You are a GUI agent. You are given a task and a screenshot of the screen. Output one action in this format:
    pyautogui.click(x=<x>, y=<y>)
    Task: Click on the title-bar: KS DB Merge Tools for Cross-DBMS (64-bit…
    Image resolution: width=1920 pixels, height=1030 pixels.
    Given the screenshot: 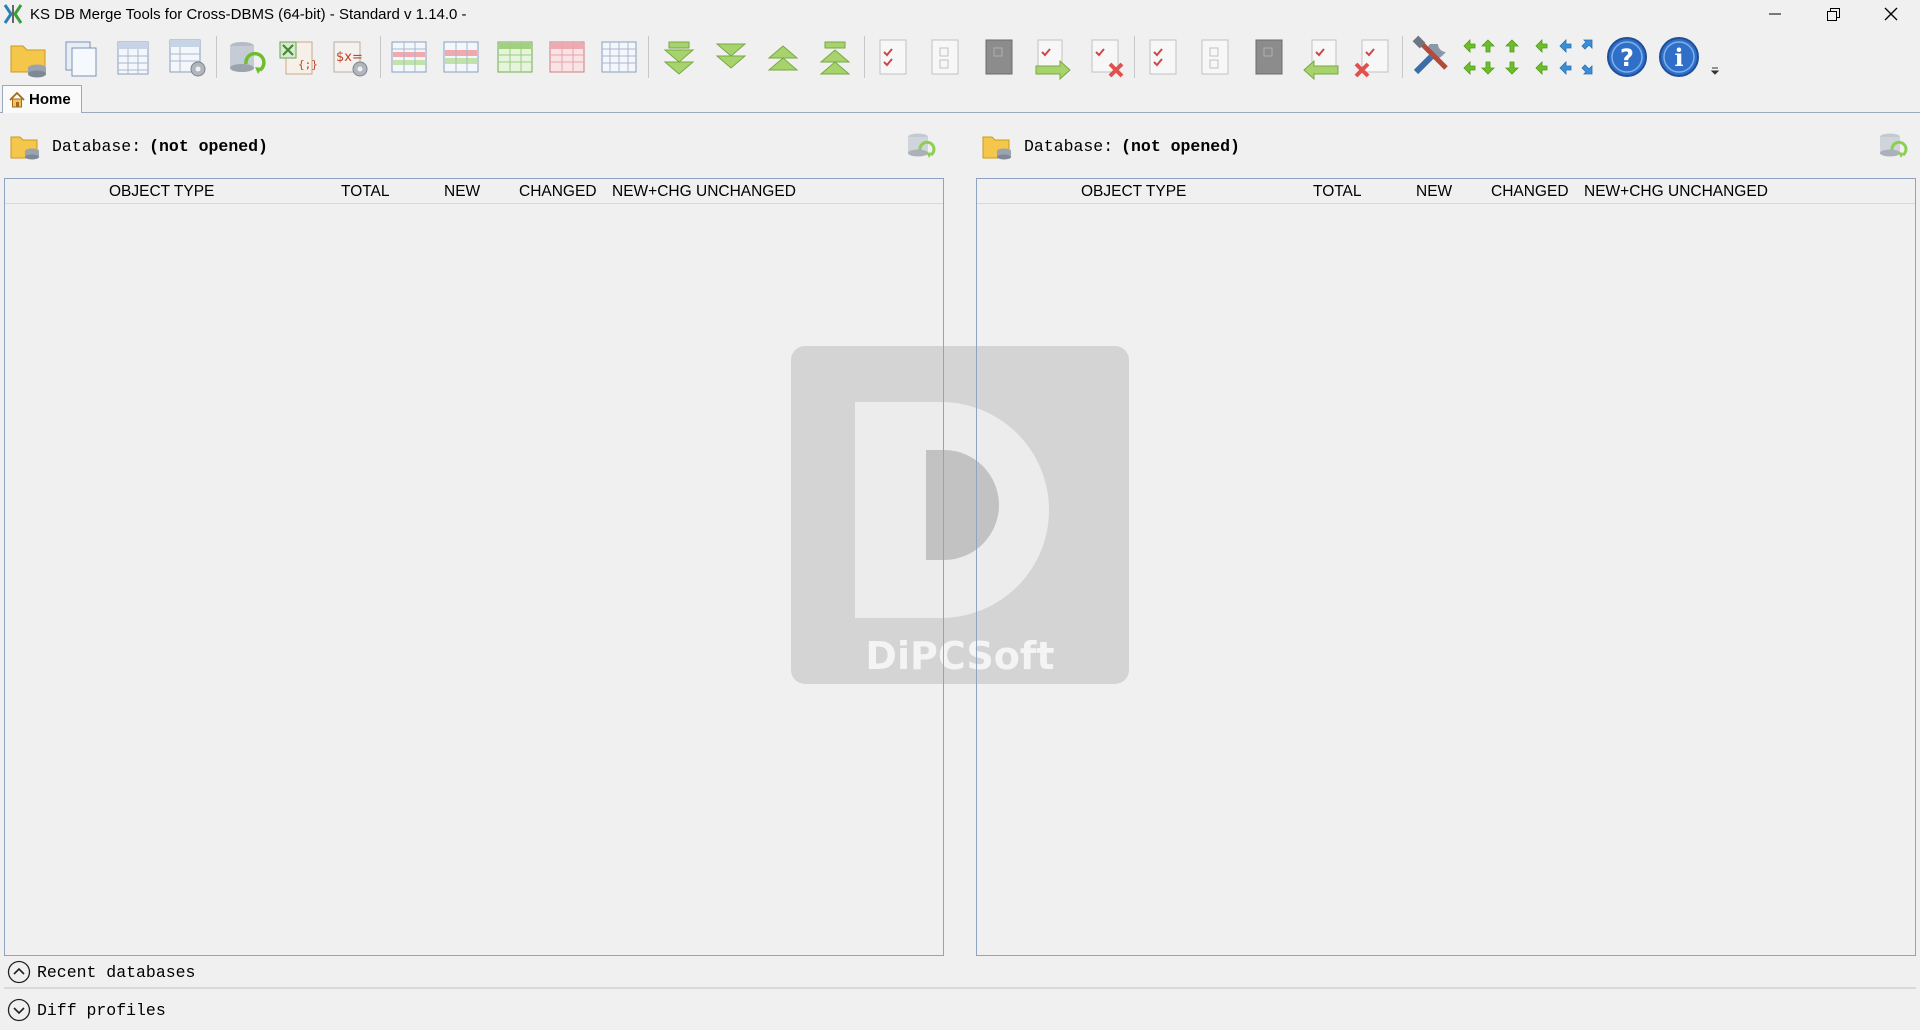 What is the action you would take?
    pyautogui.click(x=960, y=14)
    